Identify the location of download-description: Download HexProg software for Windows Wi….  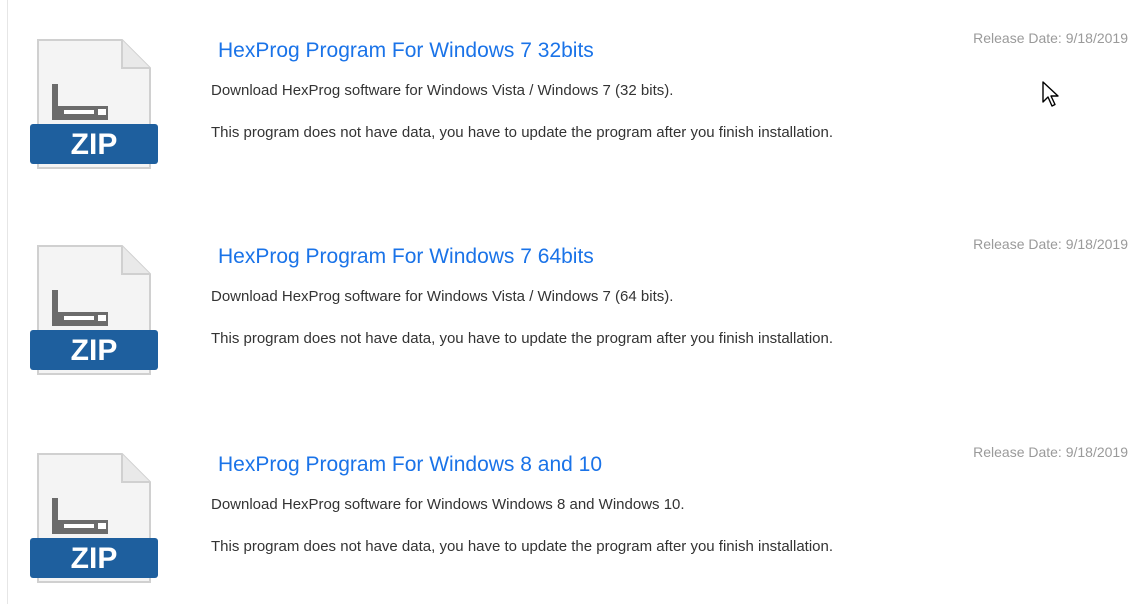
(448, 504).